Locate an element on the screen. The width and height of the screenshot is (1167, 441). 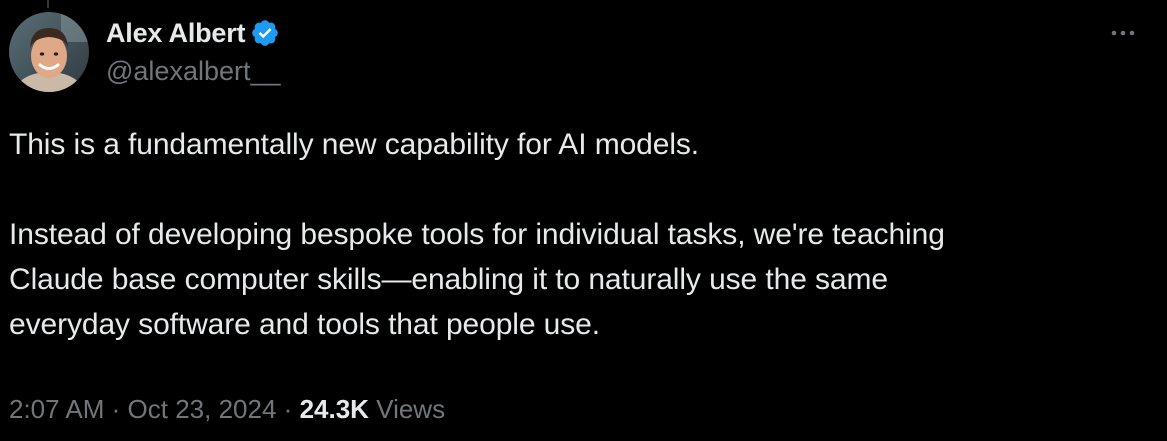
author-name-row: Alex Albert is located at coordinates (193, 33).